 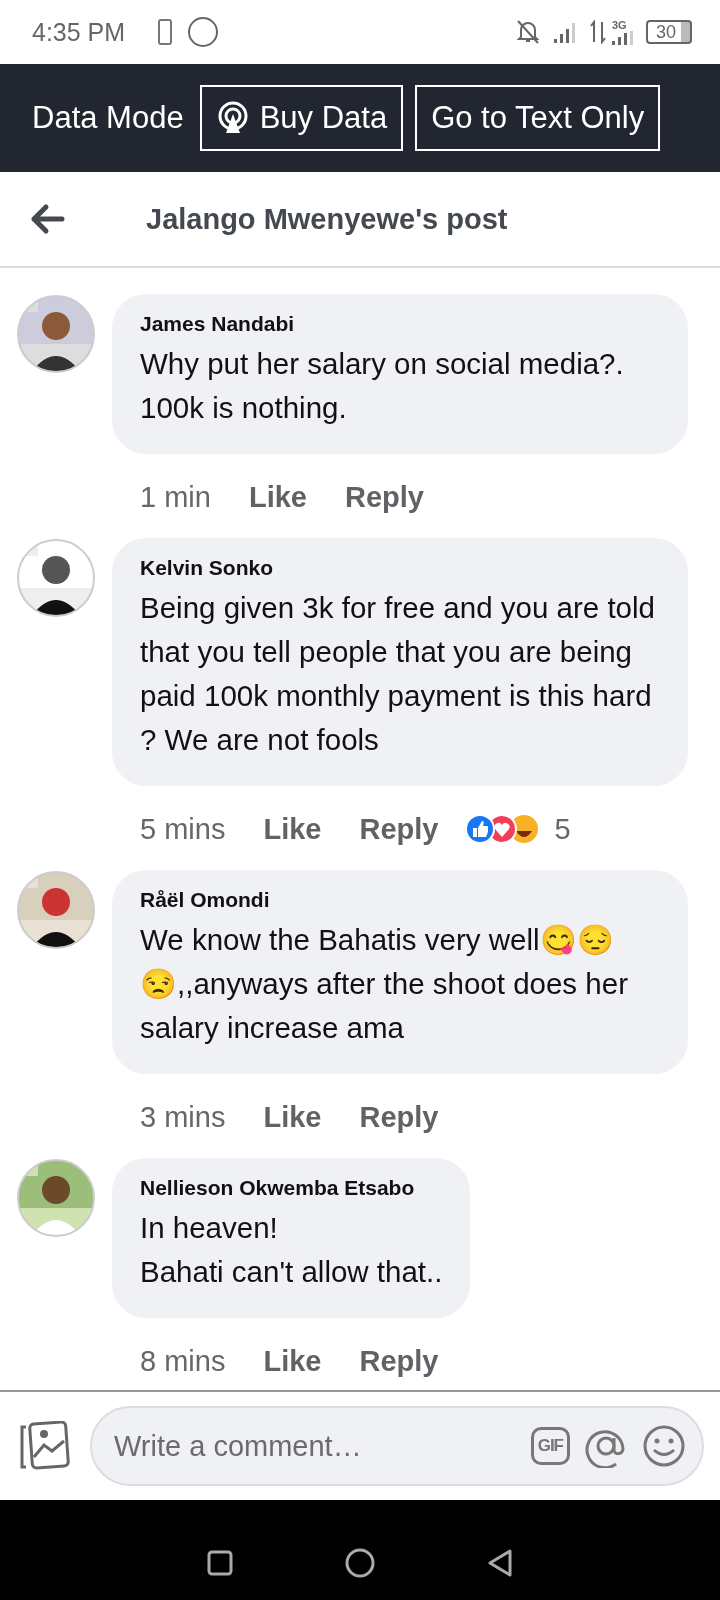 What do you see at coordinates (79, 32) in the screenshot?
I see `clock-time: 4:35 PM` at bounding box center [79, 32].